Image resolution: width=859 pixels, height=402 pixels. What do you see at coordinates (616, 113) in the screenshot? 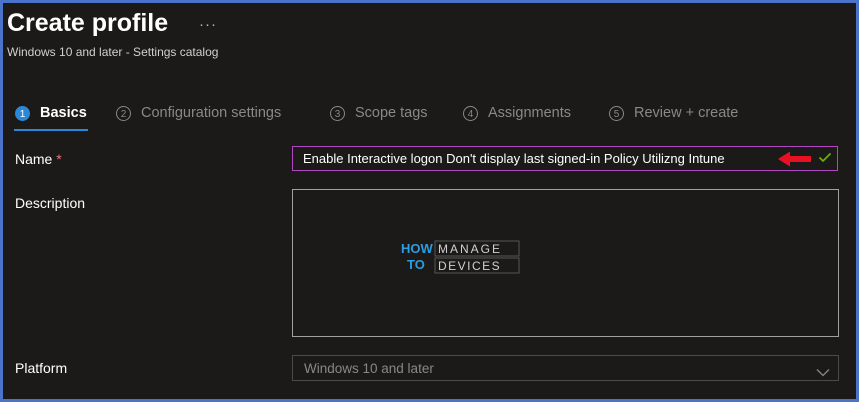
I see `step-number-5: 5` at bounding box center [616, 113].